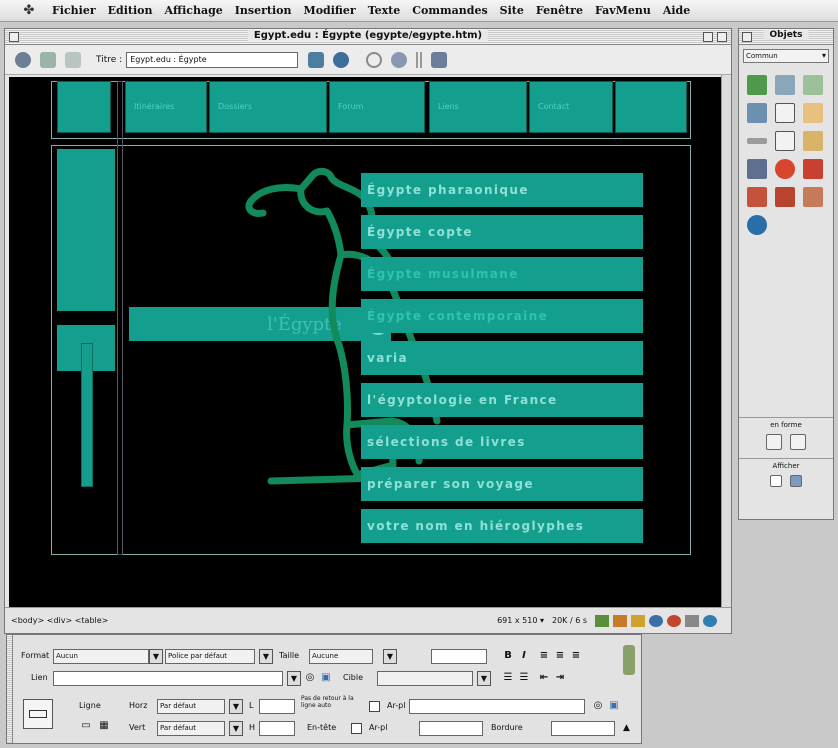 Image resolution: width=838 pixels, height=748 pixels. I want to click on properties-drag-bar, so click(10, 689).